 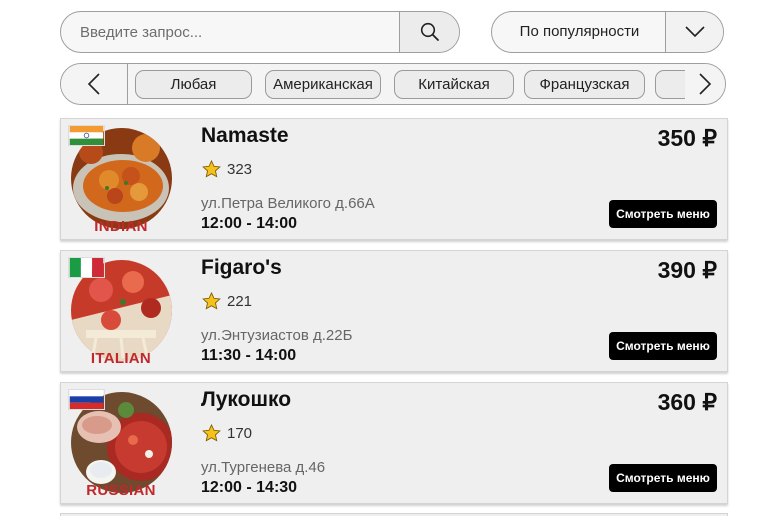 What do you see at coordinates (86, 135) in the screenshot?
I see `india-flag-icon` at bounding box center [86, 135].